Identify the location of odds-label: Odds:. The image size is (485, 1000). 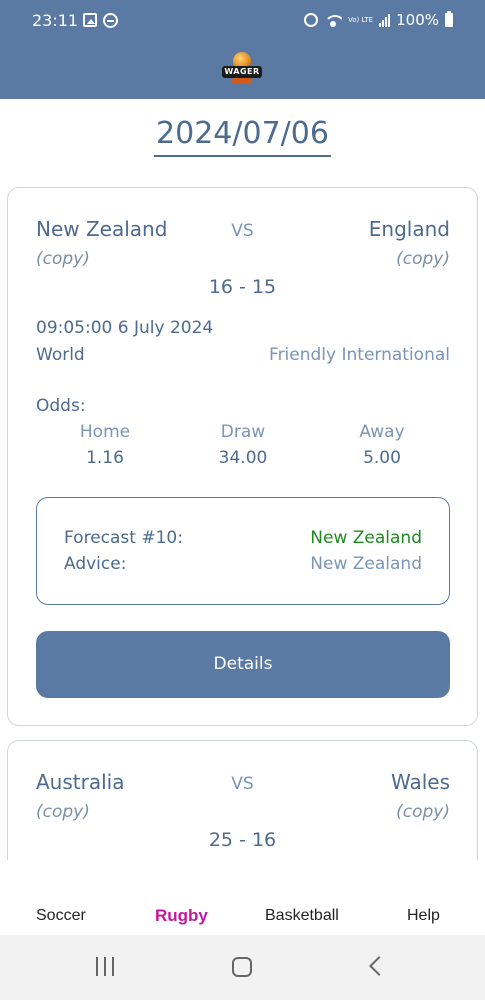
(61, 406).